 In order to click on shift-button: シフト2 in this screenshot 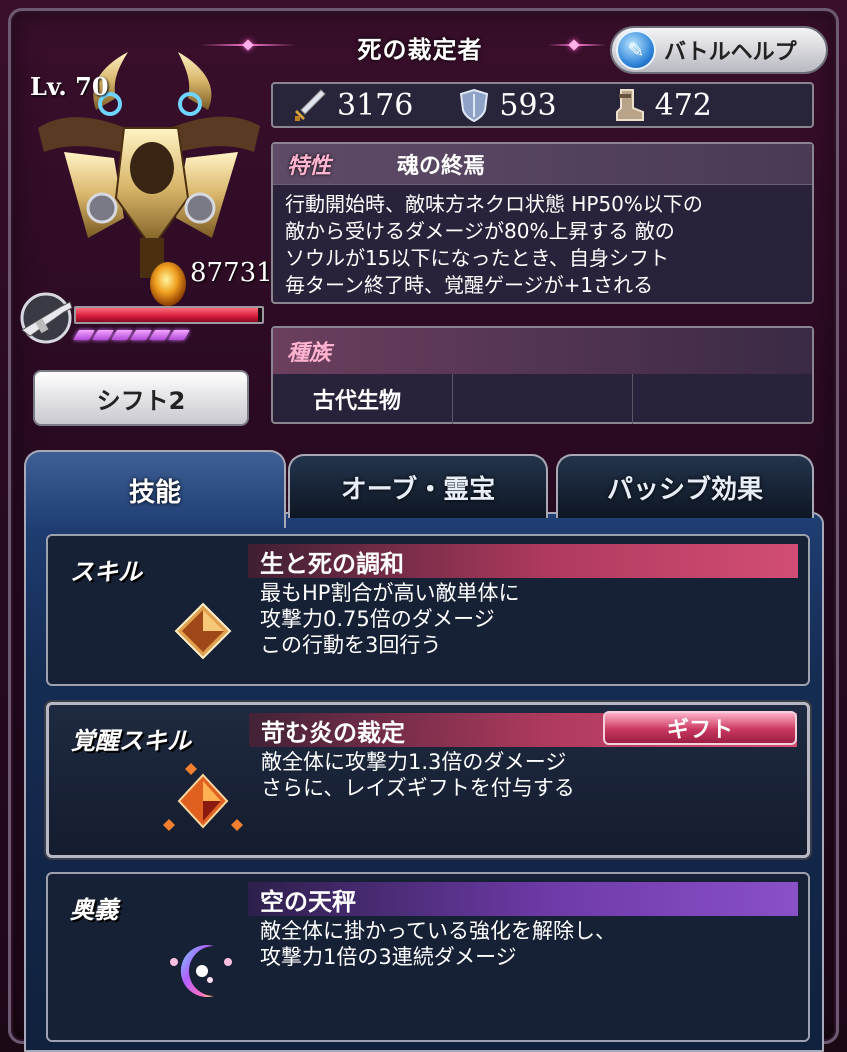, I will do `click(141, 398)`.